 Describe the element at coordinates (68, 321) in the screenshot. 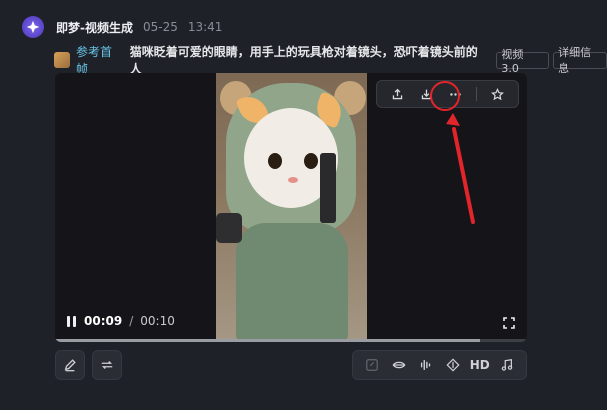

I see `pause-icon` at that location.